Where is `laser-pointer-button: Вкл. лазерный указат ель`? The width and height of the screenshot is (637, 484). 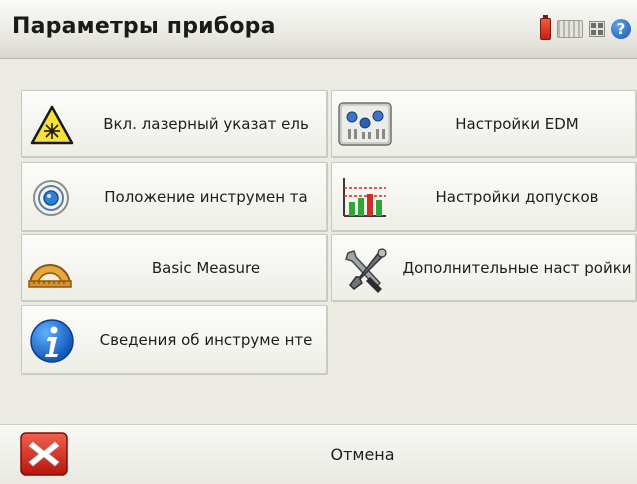
laser-pointer-button: Вкл. лазерный указат ель is located at coordinates (174, 124).